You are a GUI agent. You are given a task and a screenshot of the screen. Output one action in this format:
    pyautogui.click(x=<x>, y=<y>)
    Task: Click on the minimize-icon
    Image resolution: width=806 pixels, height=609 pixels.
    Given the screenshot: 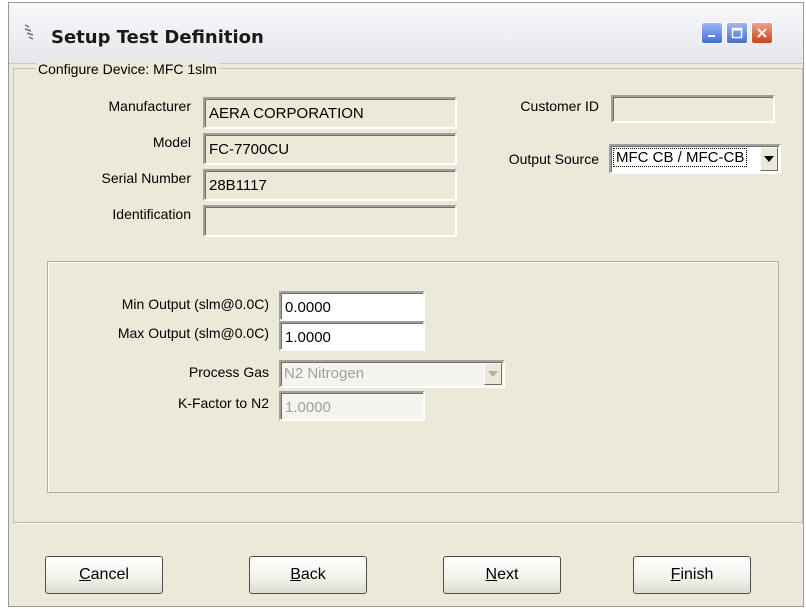 What is the action you would take?
    pyautogui.click(x=711, y=36)
    